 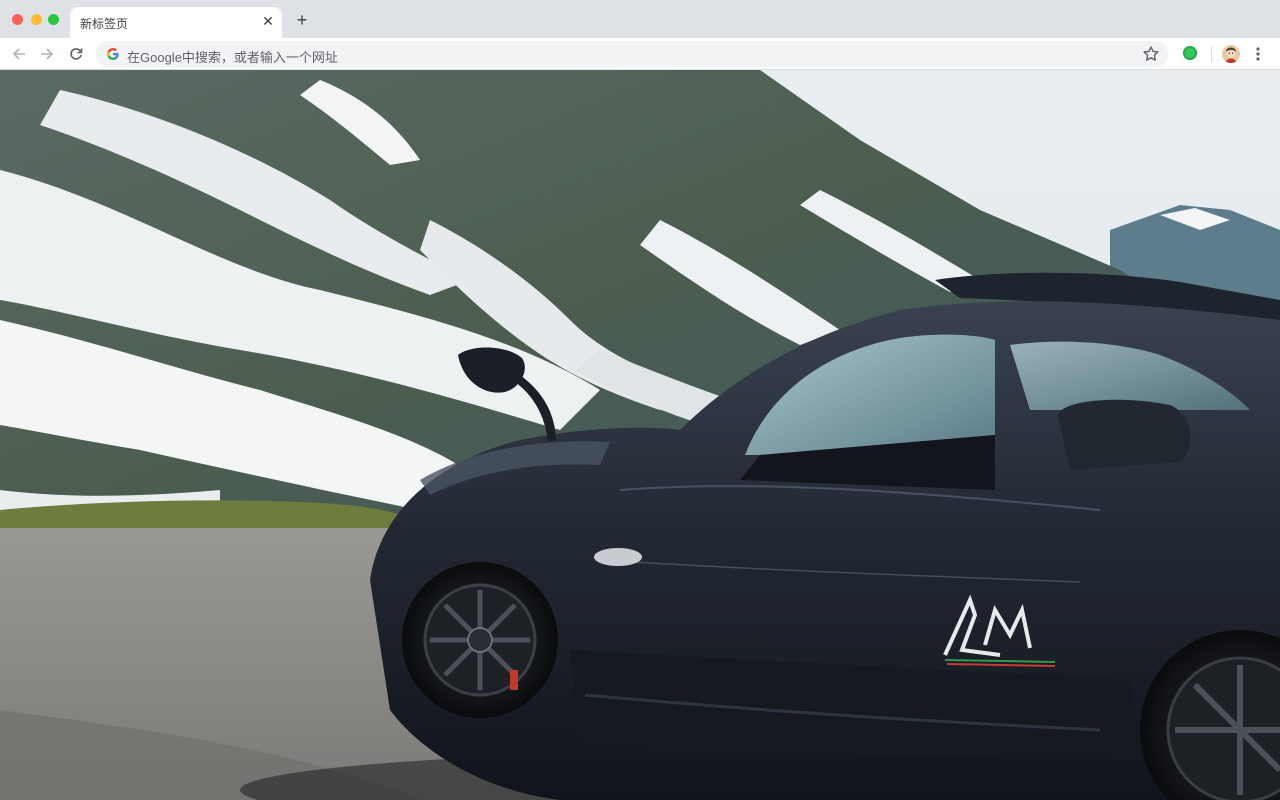 I want to click on new-tab-button: +, so click(x=302, y=20).